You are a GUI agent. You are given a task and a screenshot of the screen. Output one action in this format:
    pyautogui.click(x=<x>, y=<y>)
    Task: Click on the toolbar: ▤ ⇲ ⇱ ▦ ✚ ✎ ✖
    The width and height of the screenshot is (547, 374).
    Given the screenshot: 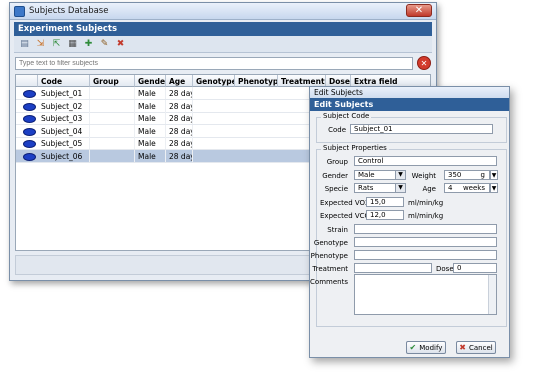 What is the action you would take?
    pyautogui.click(x=223, y=44)
    